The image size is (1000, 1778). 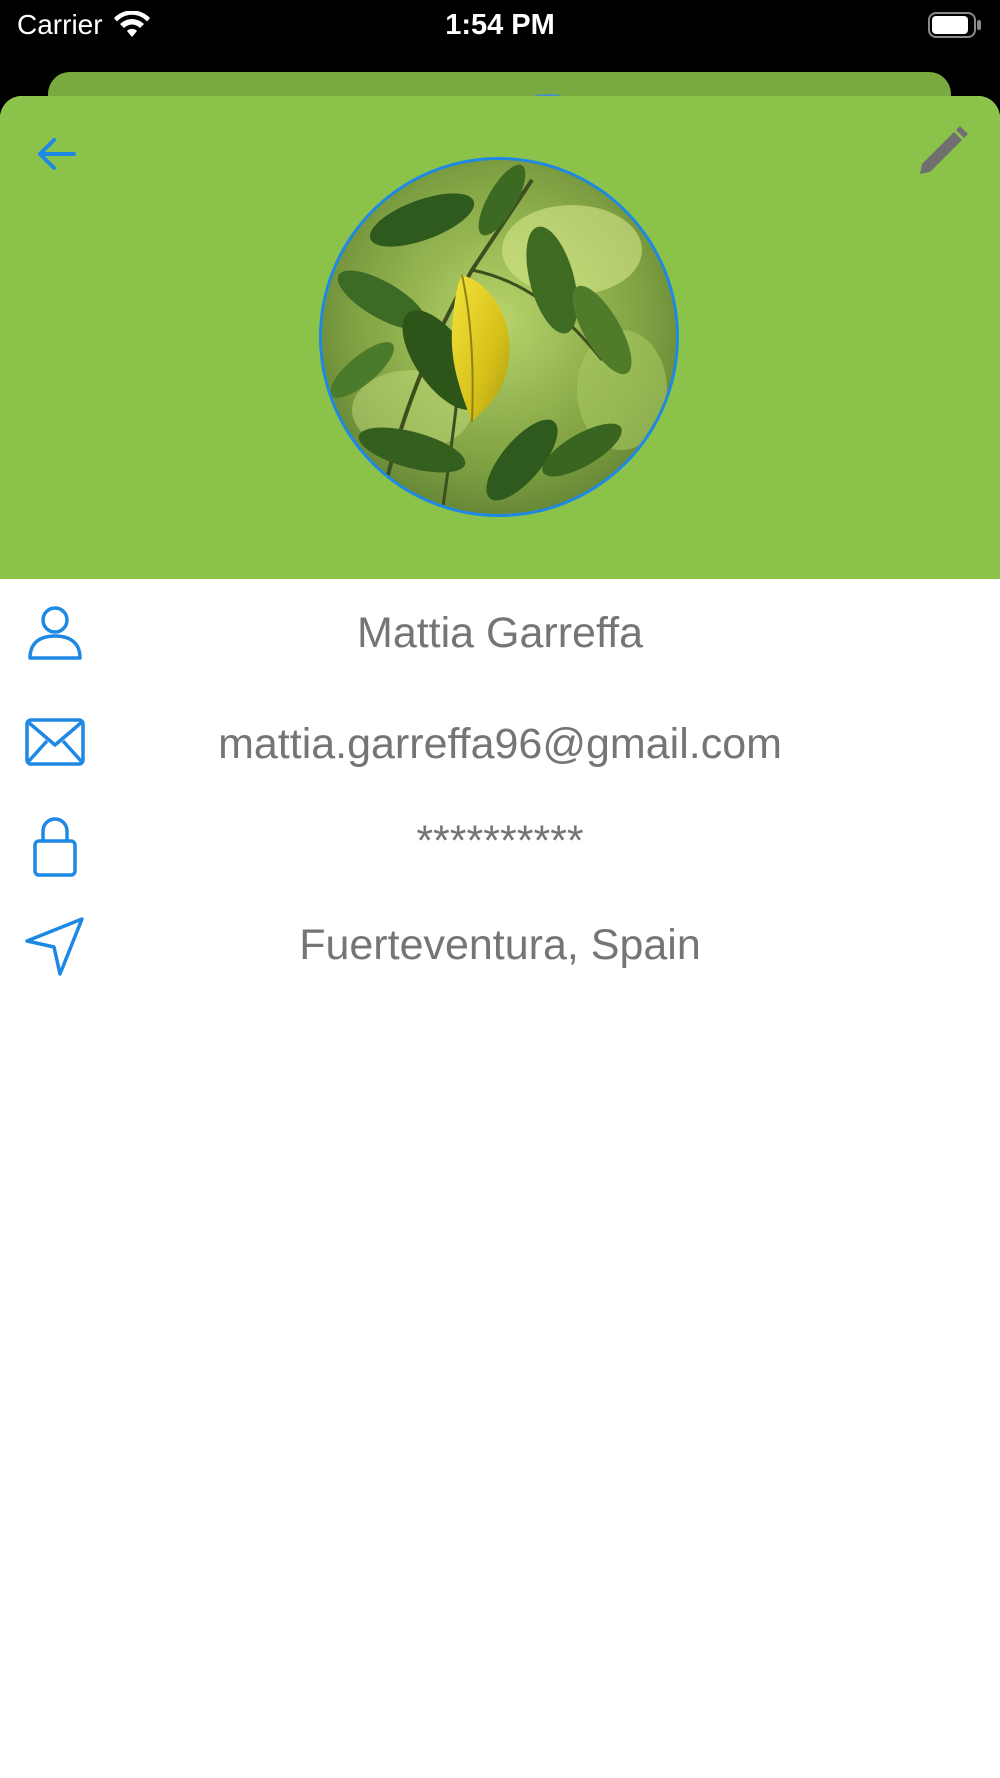 I want to click on email-value: mattia.garreffa96@gmail.com, so click(x=500, y=744).